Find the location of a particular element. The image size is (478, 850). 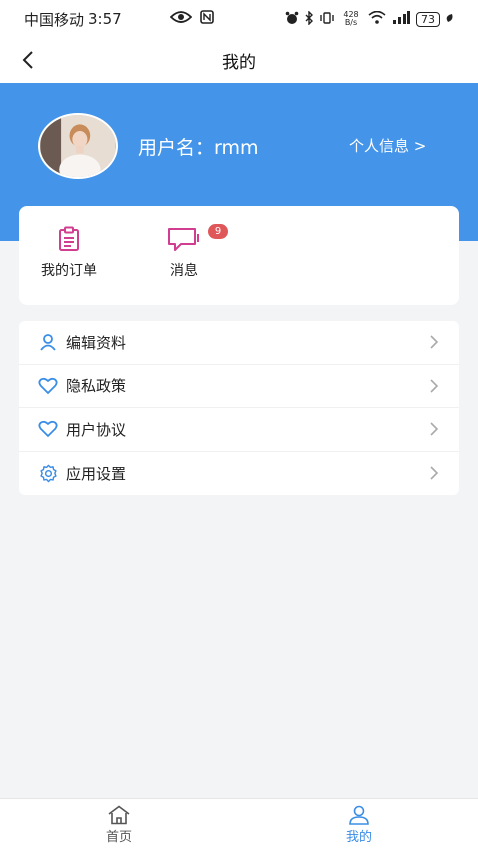

leaf-icon is located at coordinates (450, 19).